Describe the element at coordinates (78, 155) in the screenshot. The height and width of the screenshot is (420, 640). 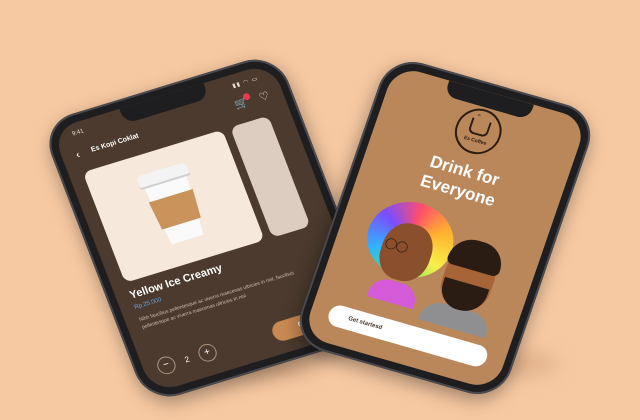
I see `chevron-left-icon: ‹` at that location.